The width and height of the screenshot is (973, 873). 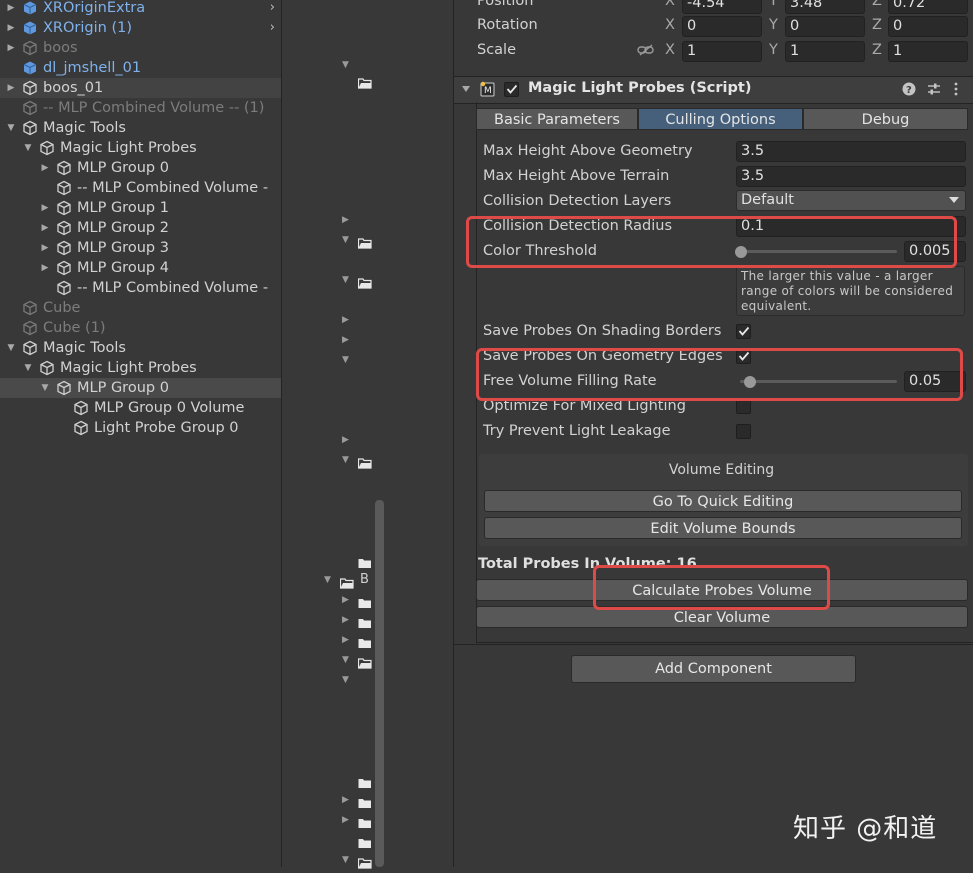 I want to click on prevent-light-leakage-checkbox, so click(x=743, y=431).